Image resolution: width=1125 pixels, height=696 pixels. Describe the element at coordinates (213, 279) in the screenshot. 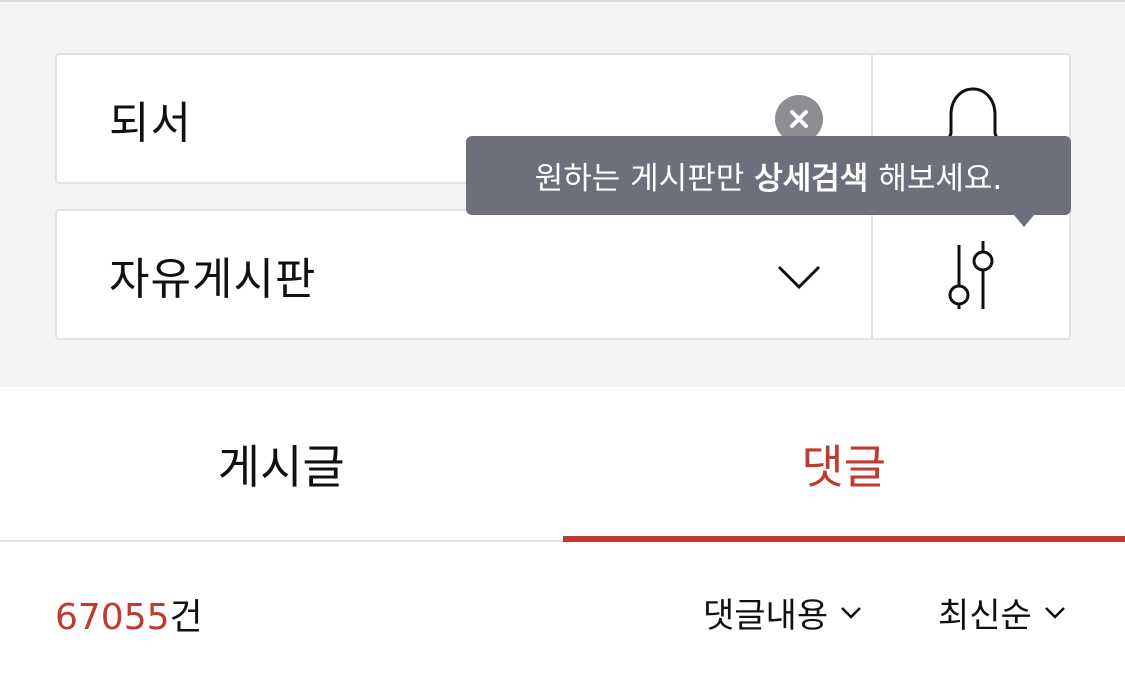

I see `board-select-value: 자유게시판` at that location.